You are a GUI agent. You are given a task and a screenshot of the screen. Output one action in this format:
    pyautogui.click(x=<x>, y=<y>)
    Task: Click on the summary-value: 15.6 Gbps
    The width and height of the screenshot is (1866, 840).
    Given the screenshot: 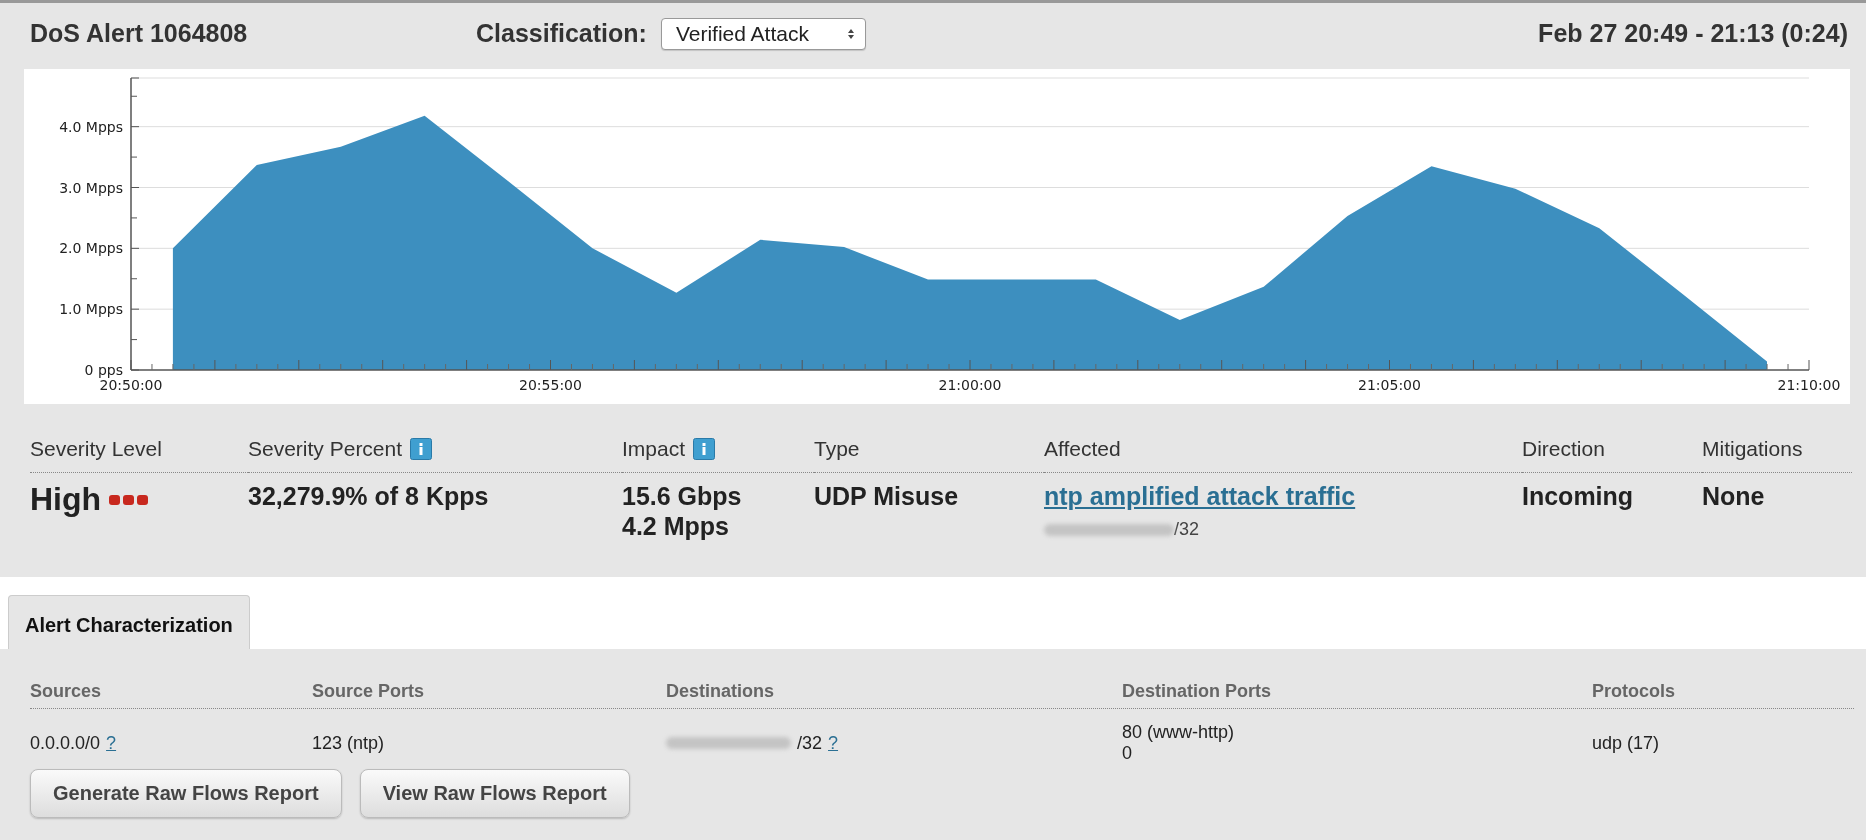 What is the action you would take?
    pyautogui.click(x=682, y=496)
    